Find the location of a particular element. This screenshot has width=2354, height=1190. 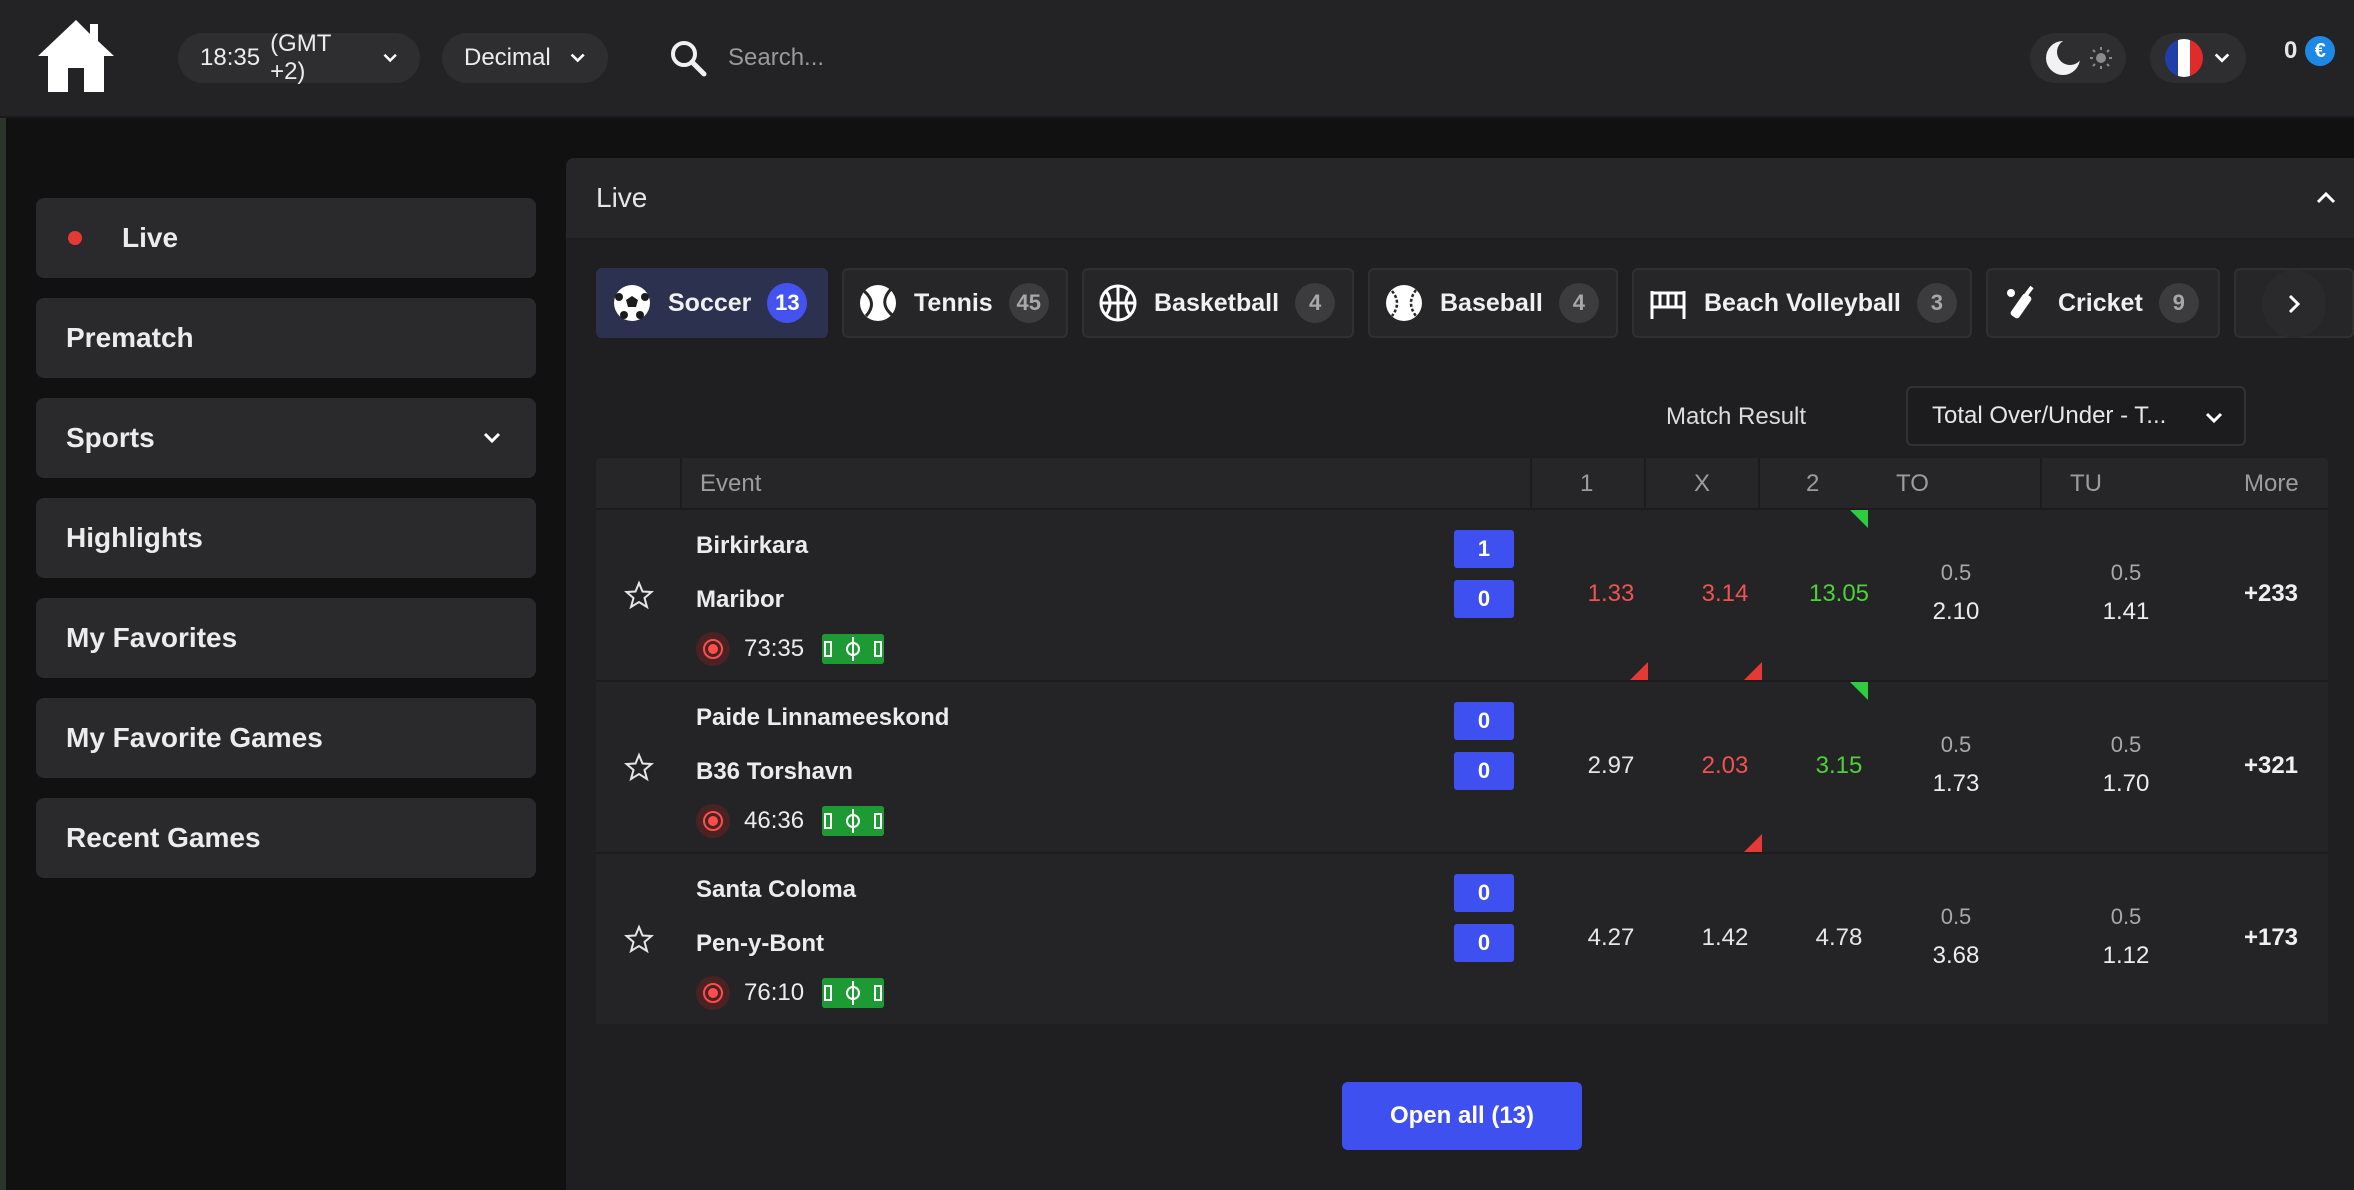

col-tu: TU is located at coordinates (2086, 483).